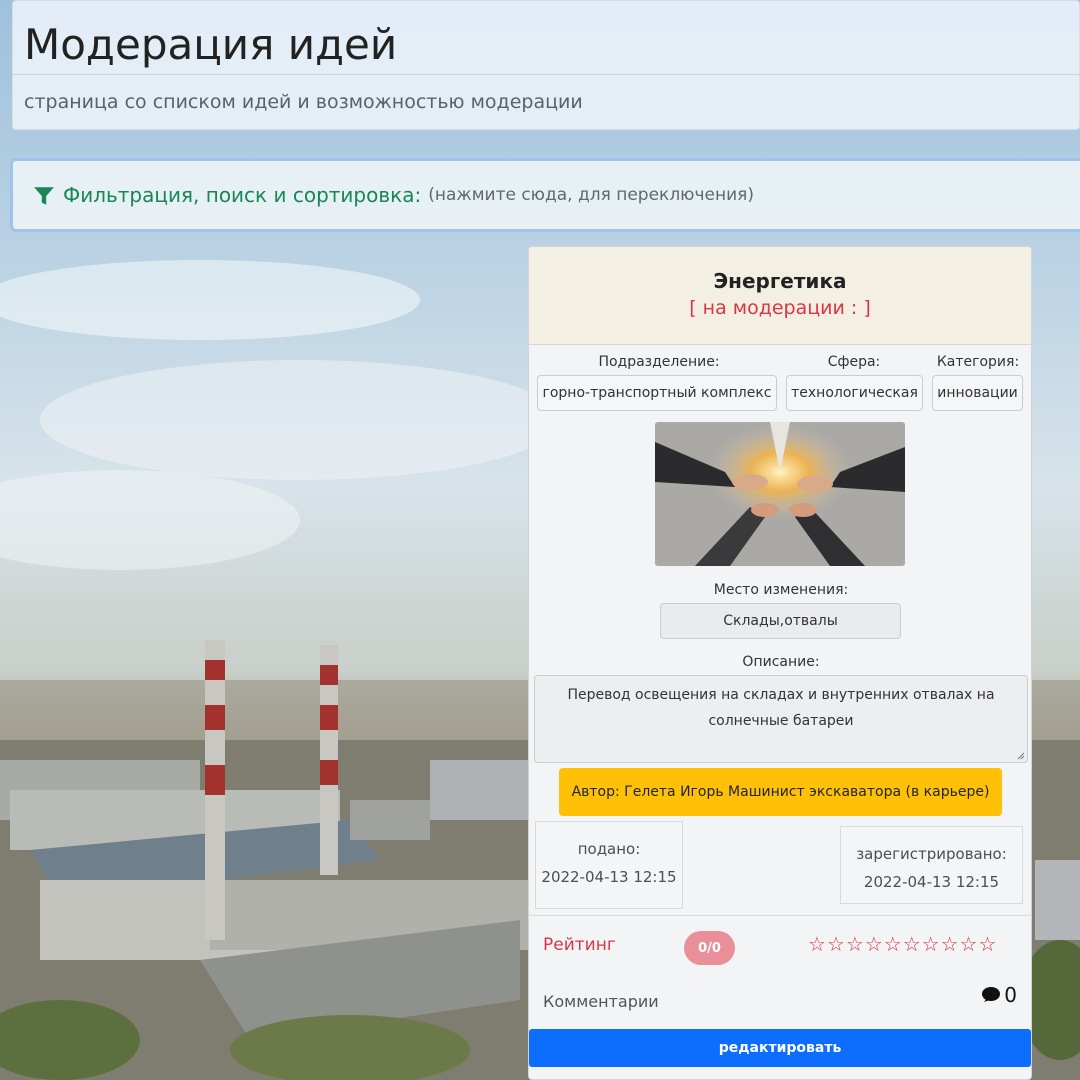  I want to click on comment-icon, so click(991, 994).